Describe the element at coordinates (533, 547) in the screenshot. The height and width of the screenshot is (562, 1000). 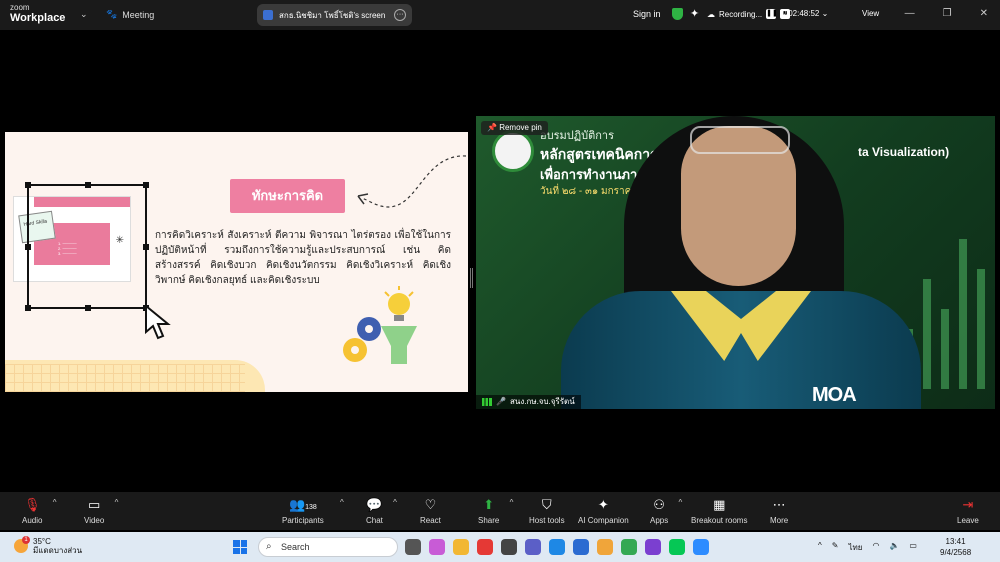
I see `teams-icon` at that location.